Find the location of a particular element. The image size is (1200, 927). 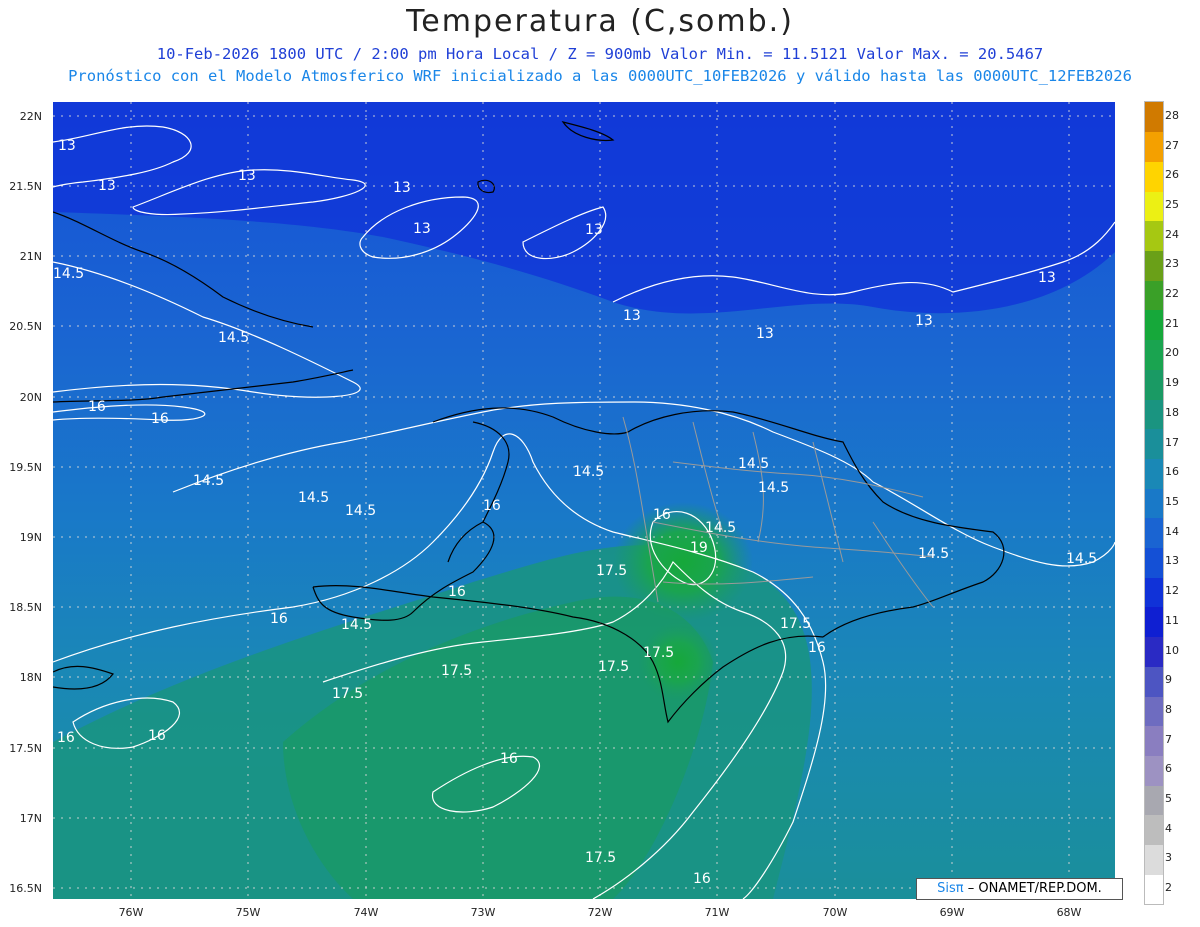

contour-label-13-3: 13 is located at coordinates (247, 176).